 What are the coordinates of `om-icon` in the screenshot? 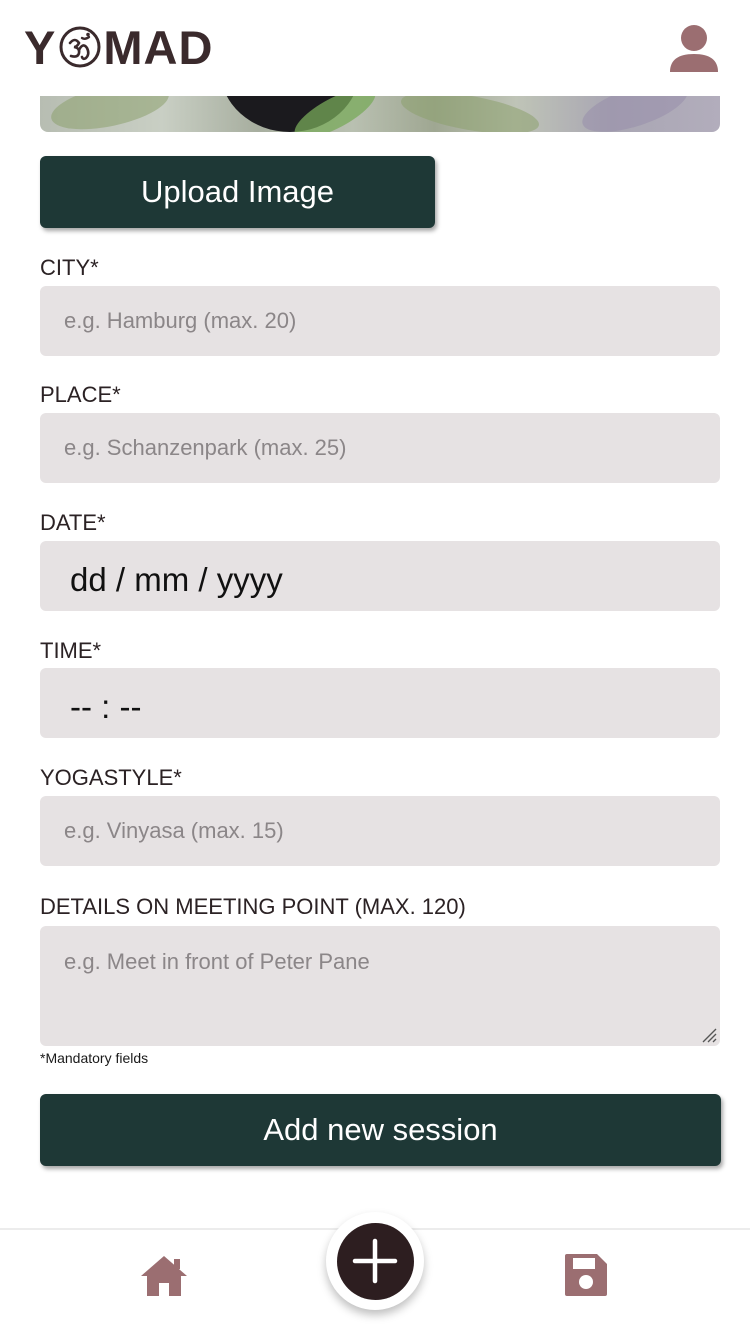 It's located at (80, 47).